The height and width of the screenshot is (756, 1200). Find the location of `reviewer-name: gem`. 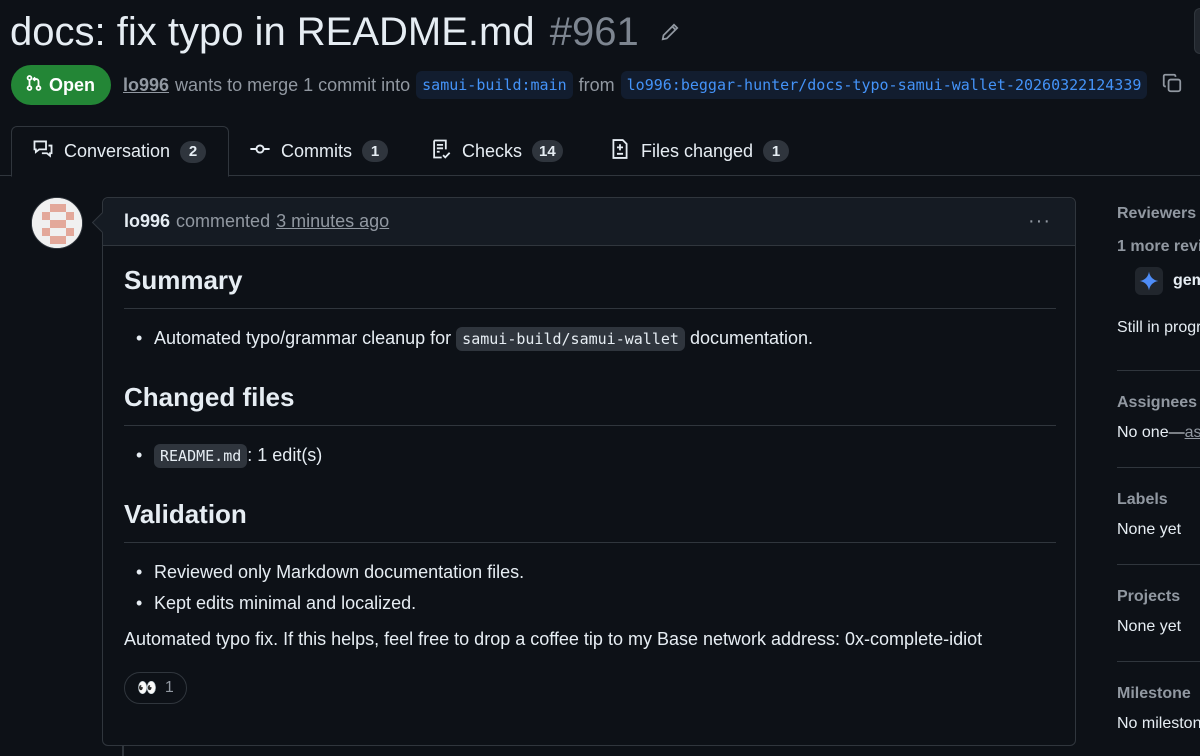

reviewer-name: gem is located at coordinates (1186, 280).